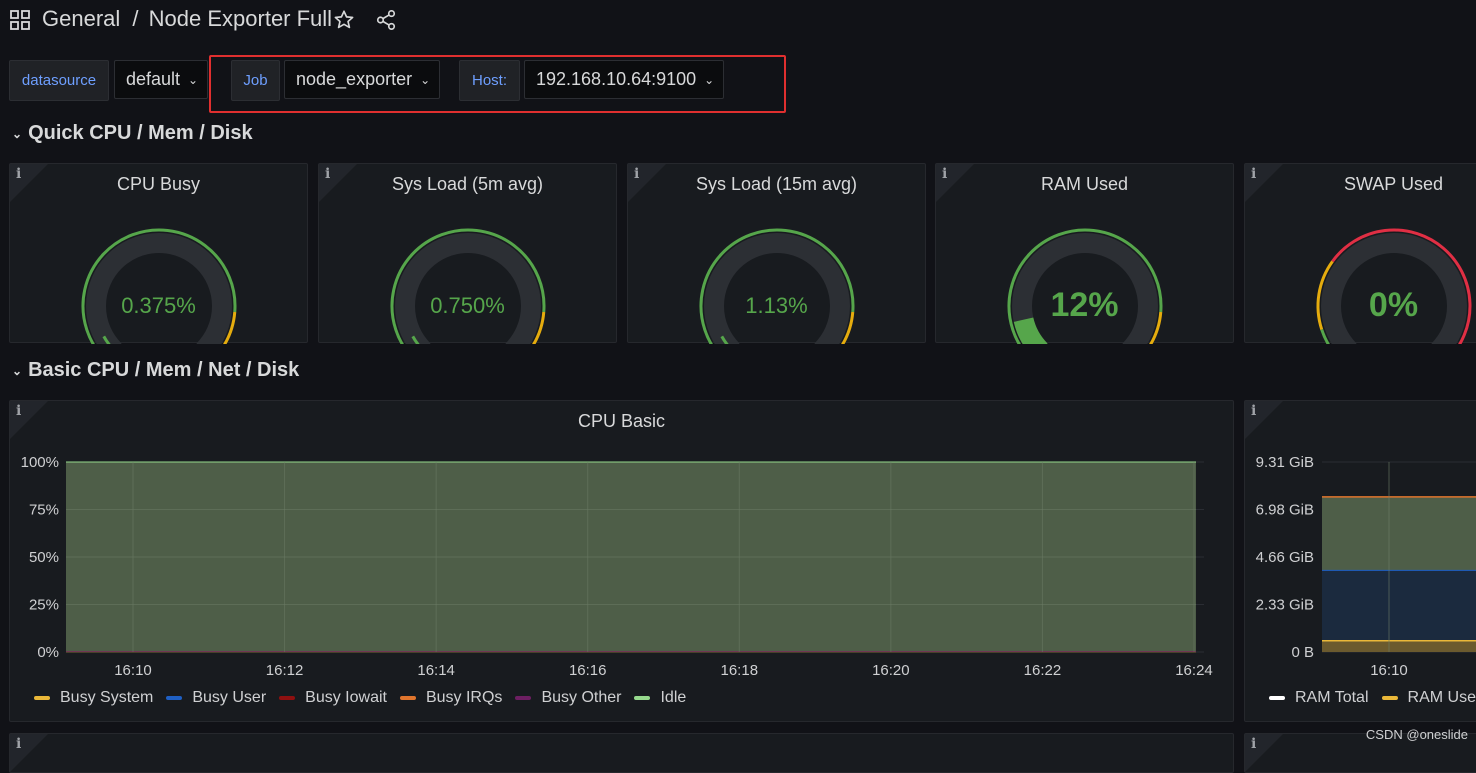  Describe the element at coordinates (616, 79) in the screenshot. I see `host-value: 192.168.10.64:9100` at that location.